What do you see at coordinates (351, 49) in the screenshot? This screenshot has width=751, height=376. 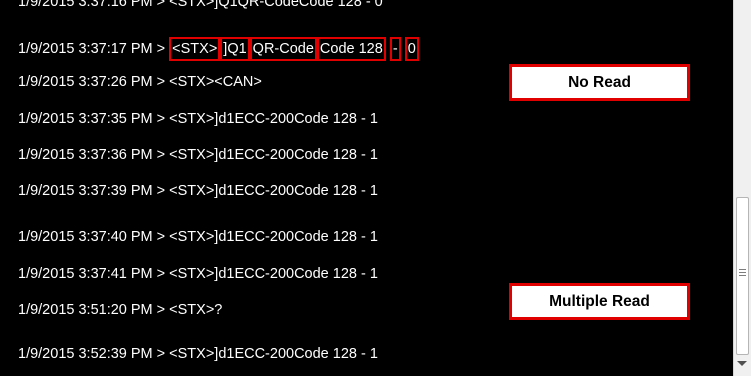 I see `segment-code-128: Code 128` at bounding box center [351, 49].